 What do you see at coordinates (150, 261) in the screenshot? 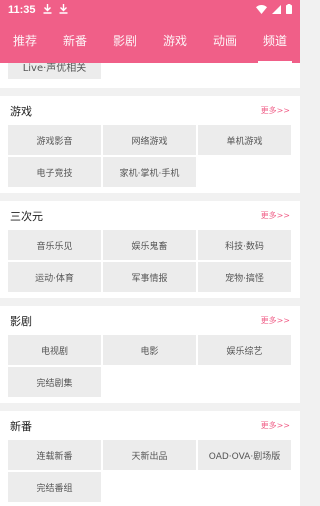
I see `channel-grid: 音乐乐见 娱乐鬼畜 科技·数码 运动·体育 军事情报 宠物·搞怪` at bounding box center [150, 261].